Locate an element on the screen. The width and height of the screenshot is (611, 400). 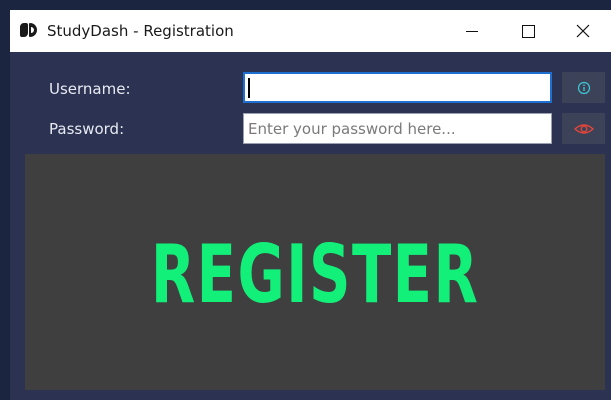
studydash-logo-icon is located at coordinates (29, 30).